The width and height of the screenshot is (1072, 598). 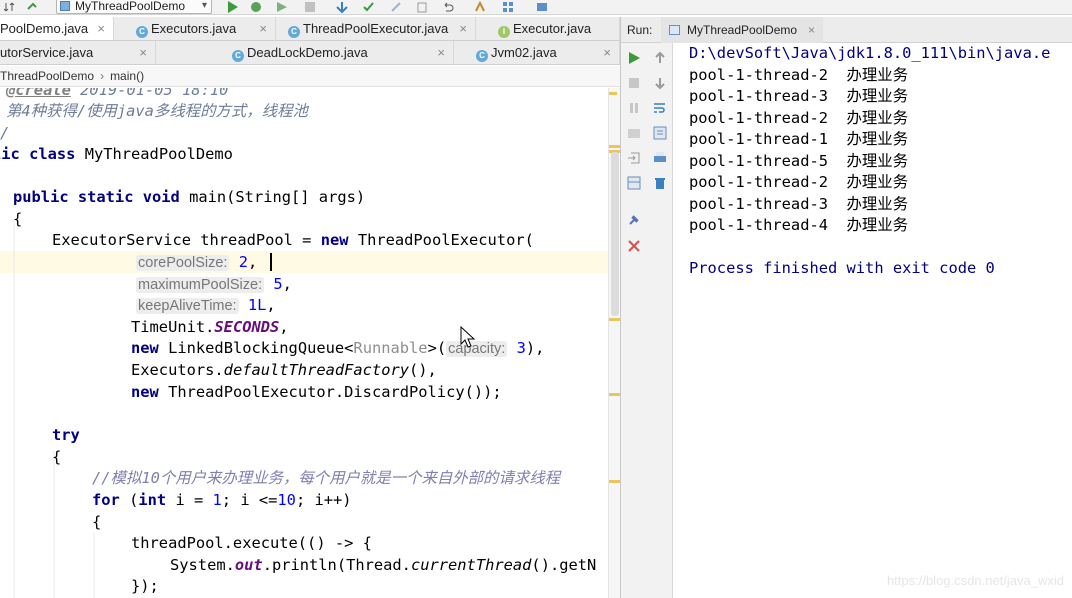 What do you see at coordinates (422, 7) in the screenshot?
I see `vcs-history-icon` at bounding box center [422, 7].